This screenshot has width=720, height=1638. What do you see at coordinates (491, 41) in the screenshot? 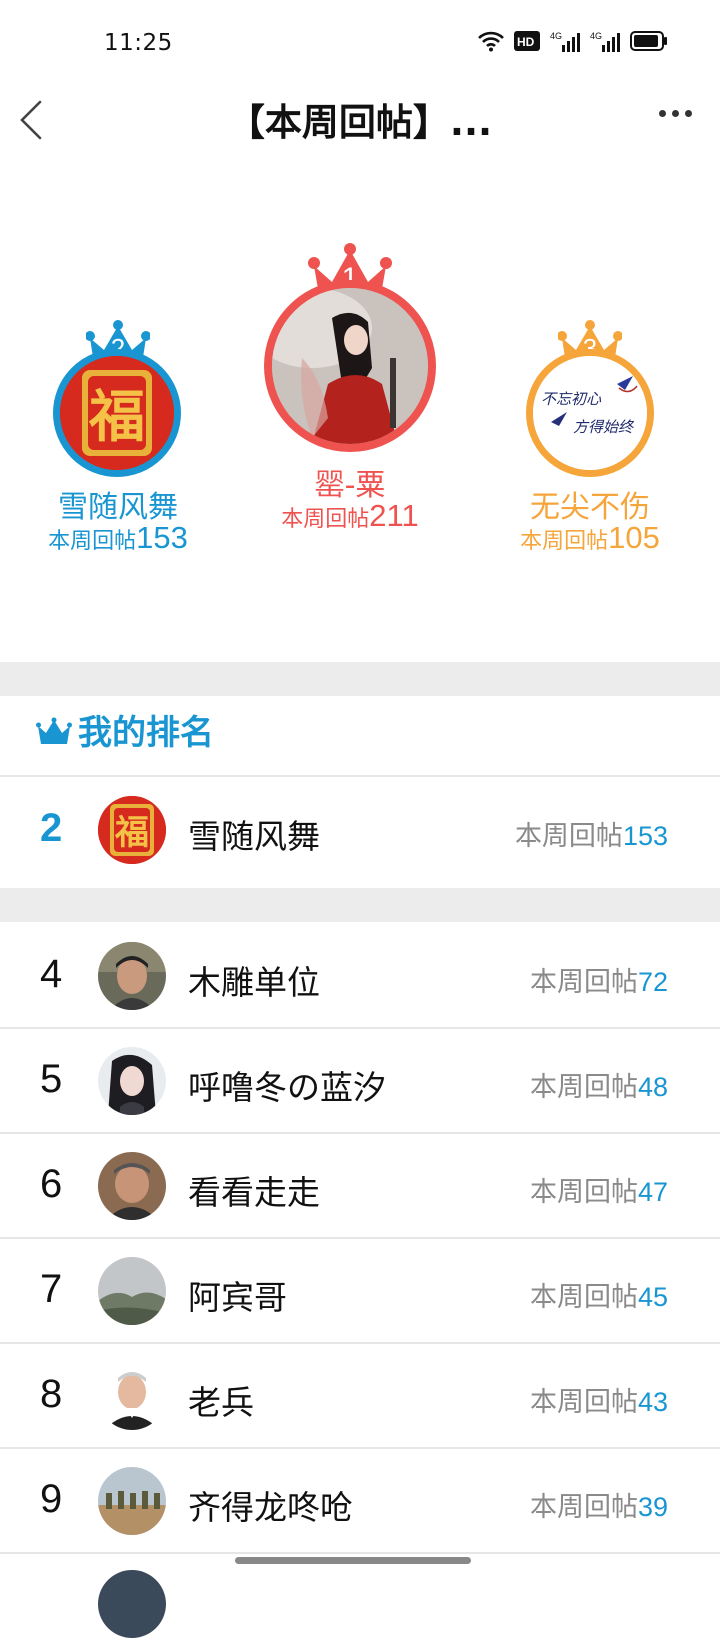
I see `wifi-icon` at bounding box center [491, 41].